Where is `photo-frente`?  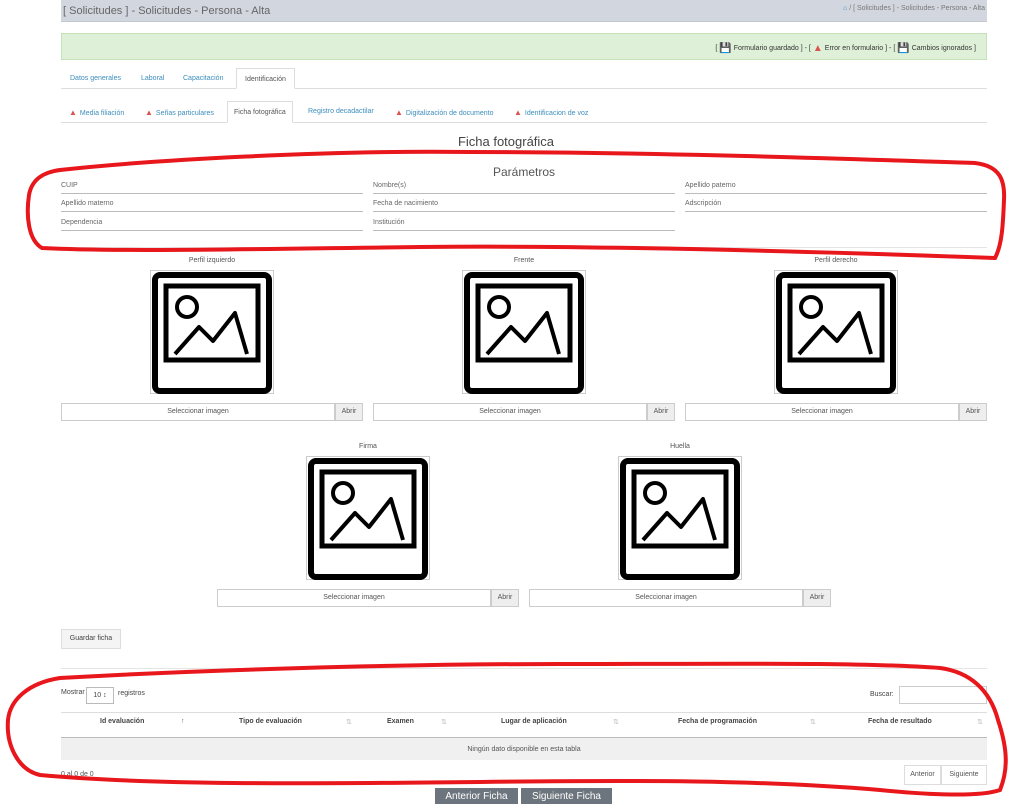
photo-frente is located at coordinates (524, 332).